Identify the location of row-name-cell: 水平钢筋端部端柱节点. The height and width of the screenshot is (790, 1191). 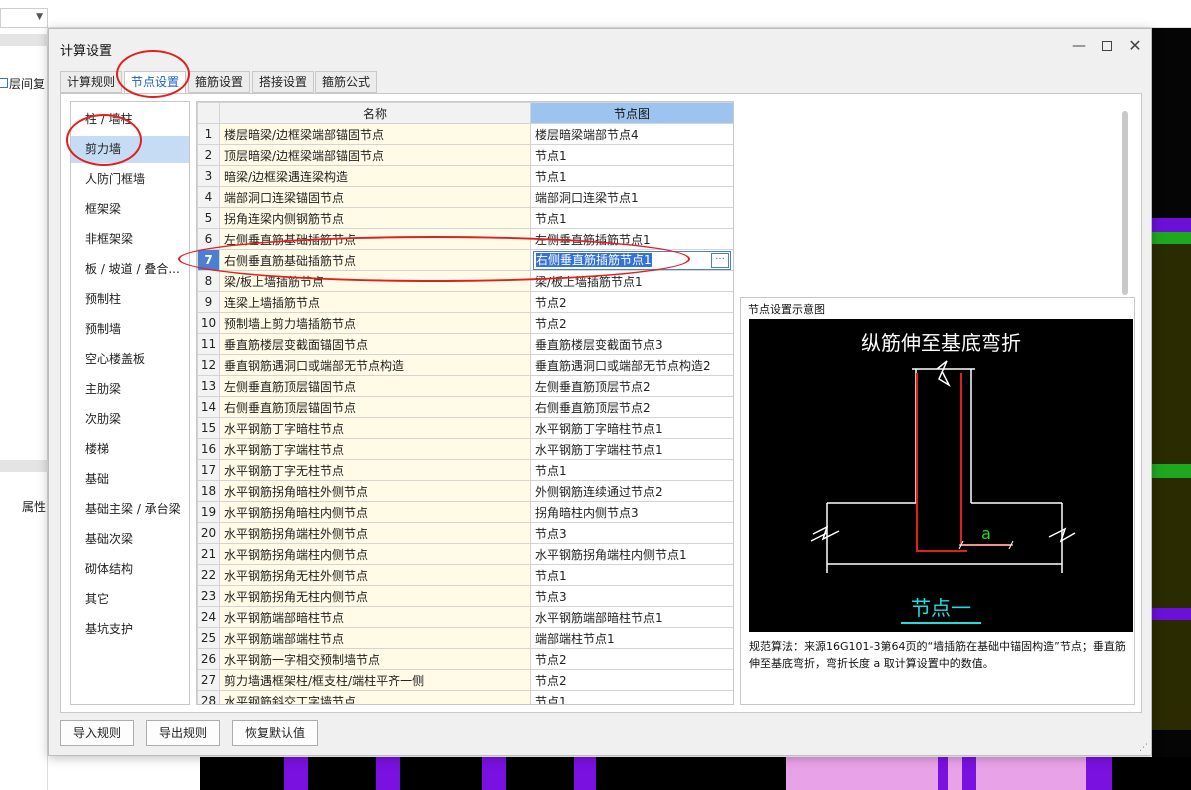
(375, 638).